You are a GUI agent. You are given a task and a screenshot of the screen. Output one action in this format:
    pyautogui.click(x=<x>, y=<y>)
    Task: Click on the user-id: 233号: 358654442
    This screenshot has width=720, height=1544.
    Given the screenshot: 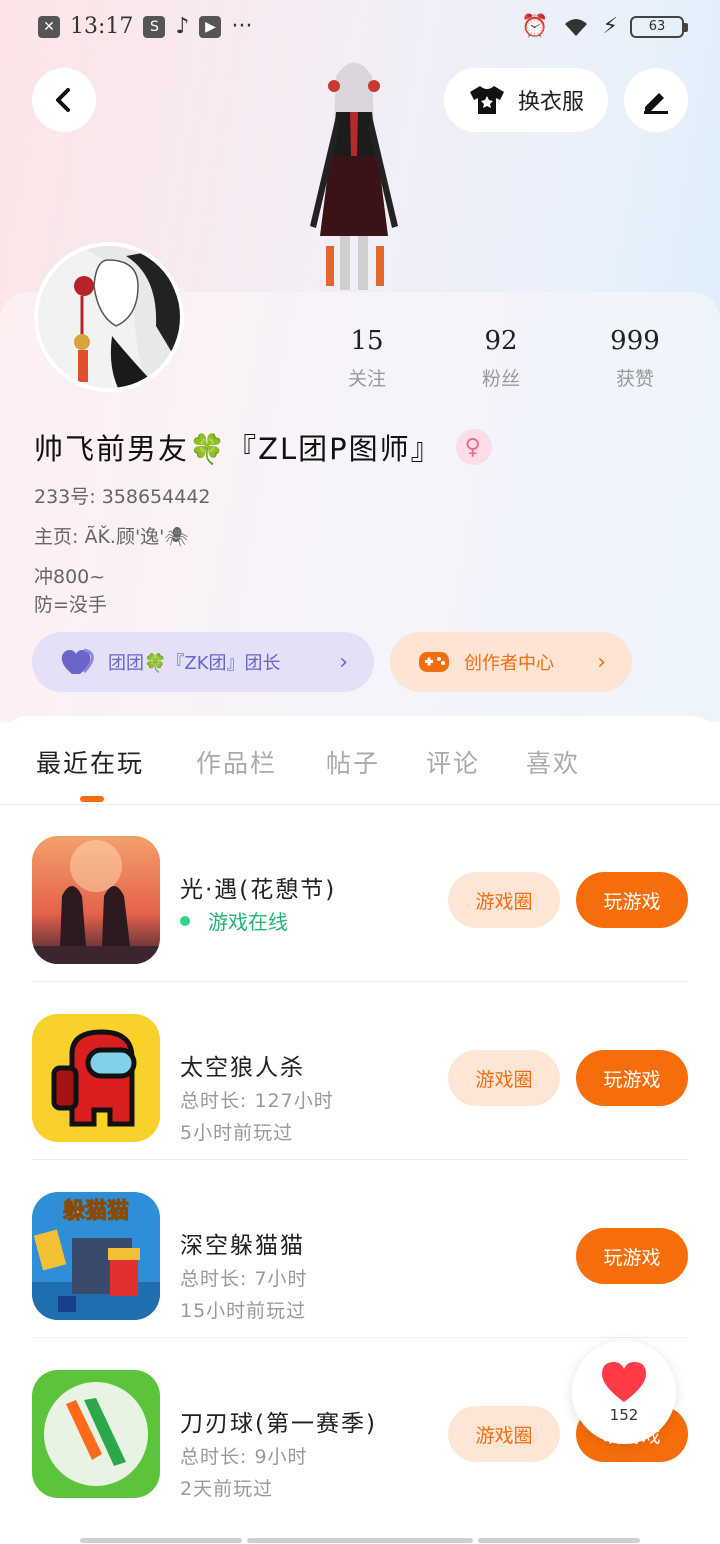 What is the action you would take?
    pyautogui.click(x=122, y=497)
    